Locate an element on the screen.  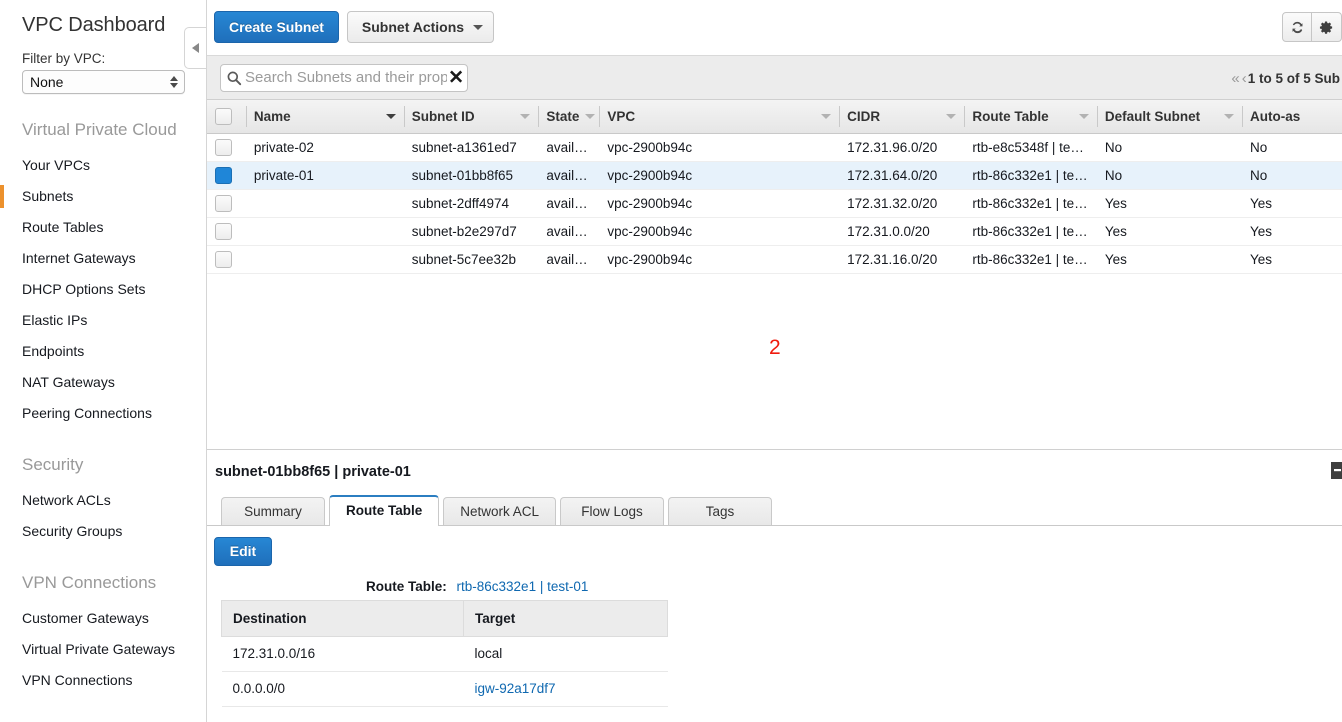
select-all-checkbox is located at coordinates (223, 116).